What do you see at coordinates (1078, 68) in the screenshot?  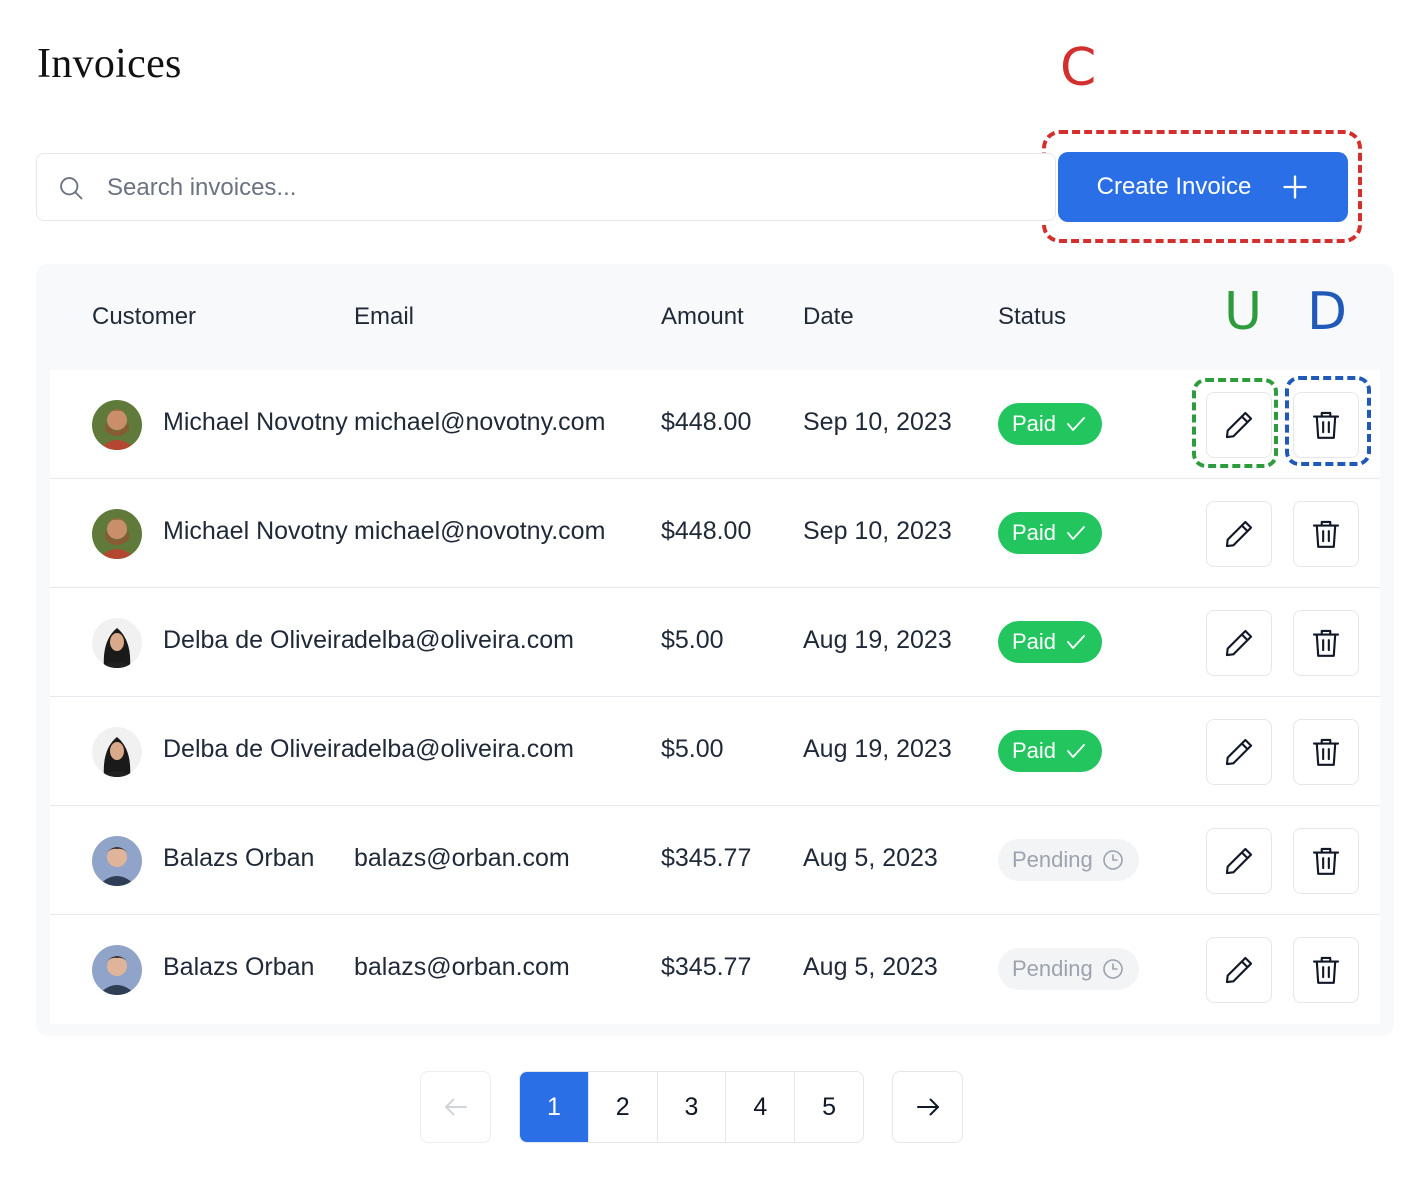 I see `annotation-create-label: C` at bounding box center [1078, 68].